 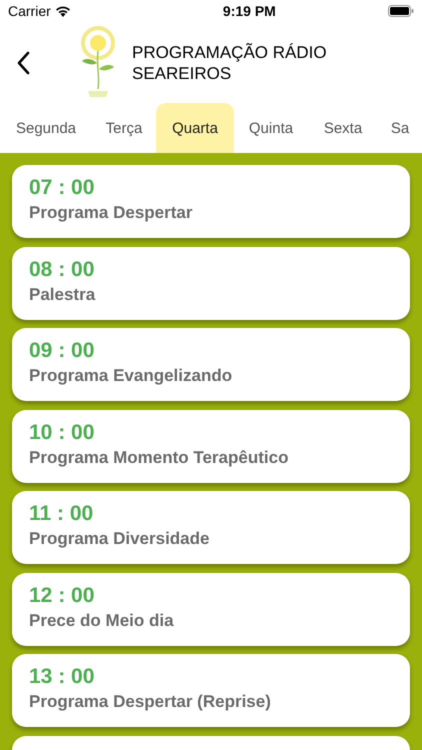 What do you see at coordinates (61, 677) in the screenshot?
I see `program-time: 13 : 00` at bounding box center [61, 677].